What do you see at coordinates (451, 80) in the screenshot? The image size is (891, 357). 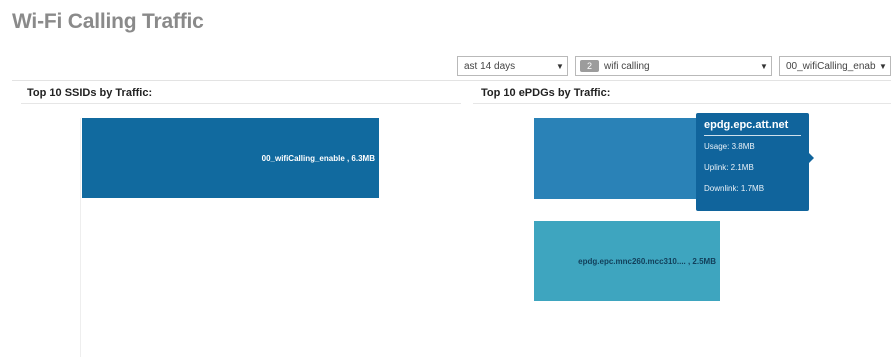 I see `header-divider` at bounding box center [451, 80].